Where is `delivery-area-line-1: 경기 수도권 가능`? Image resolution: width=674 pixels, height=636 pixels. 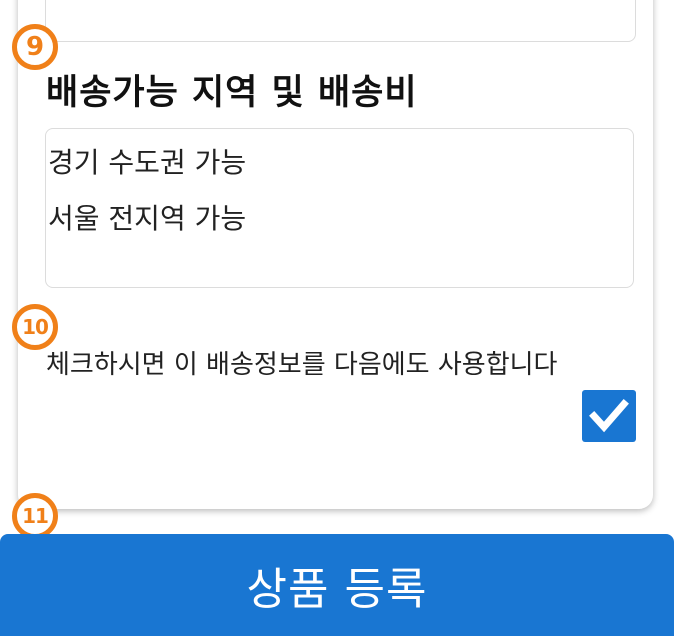 delivery-area-line-1: 경기 수도권 가능 is located at coordinates (147, 162).